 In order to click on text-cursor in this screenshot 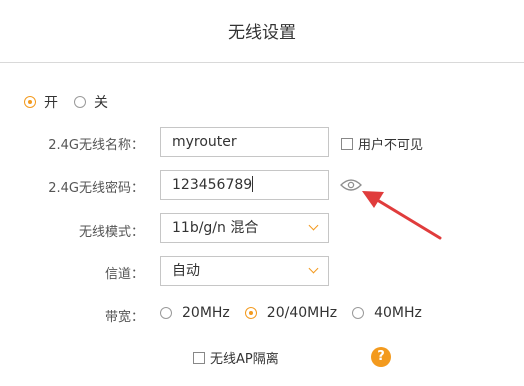, I will do `click(253, 184)`.